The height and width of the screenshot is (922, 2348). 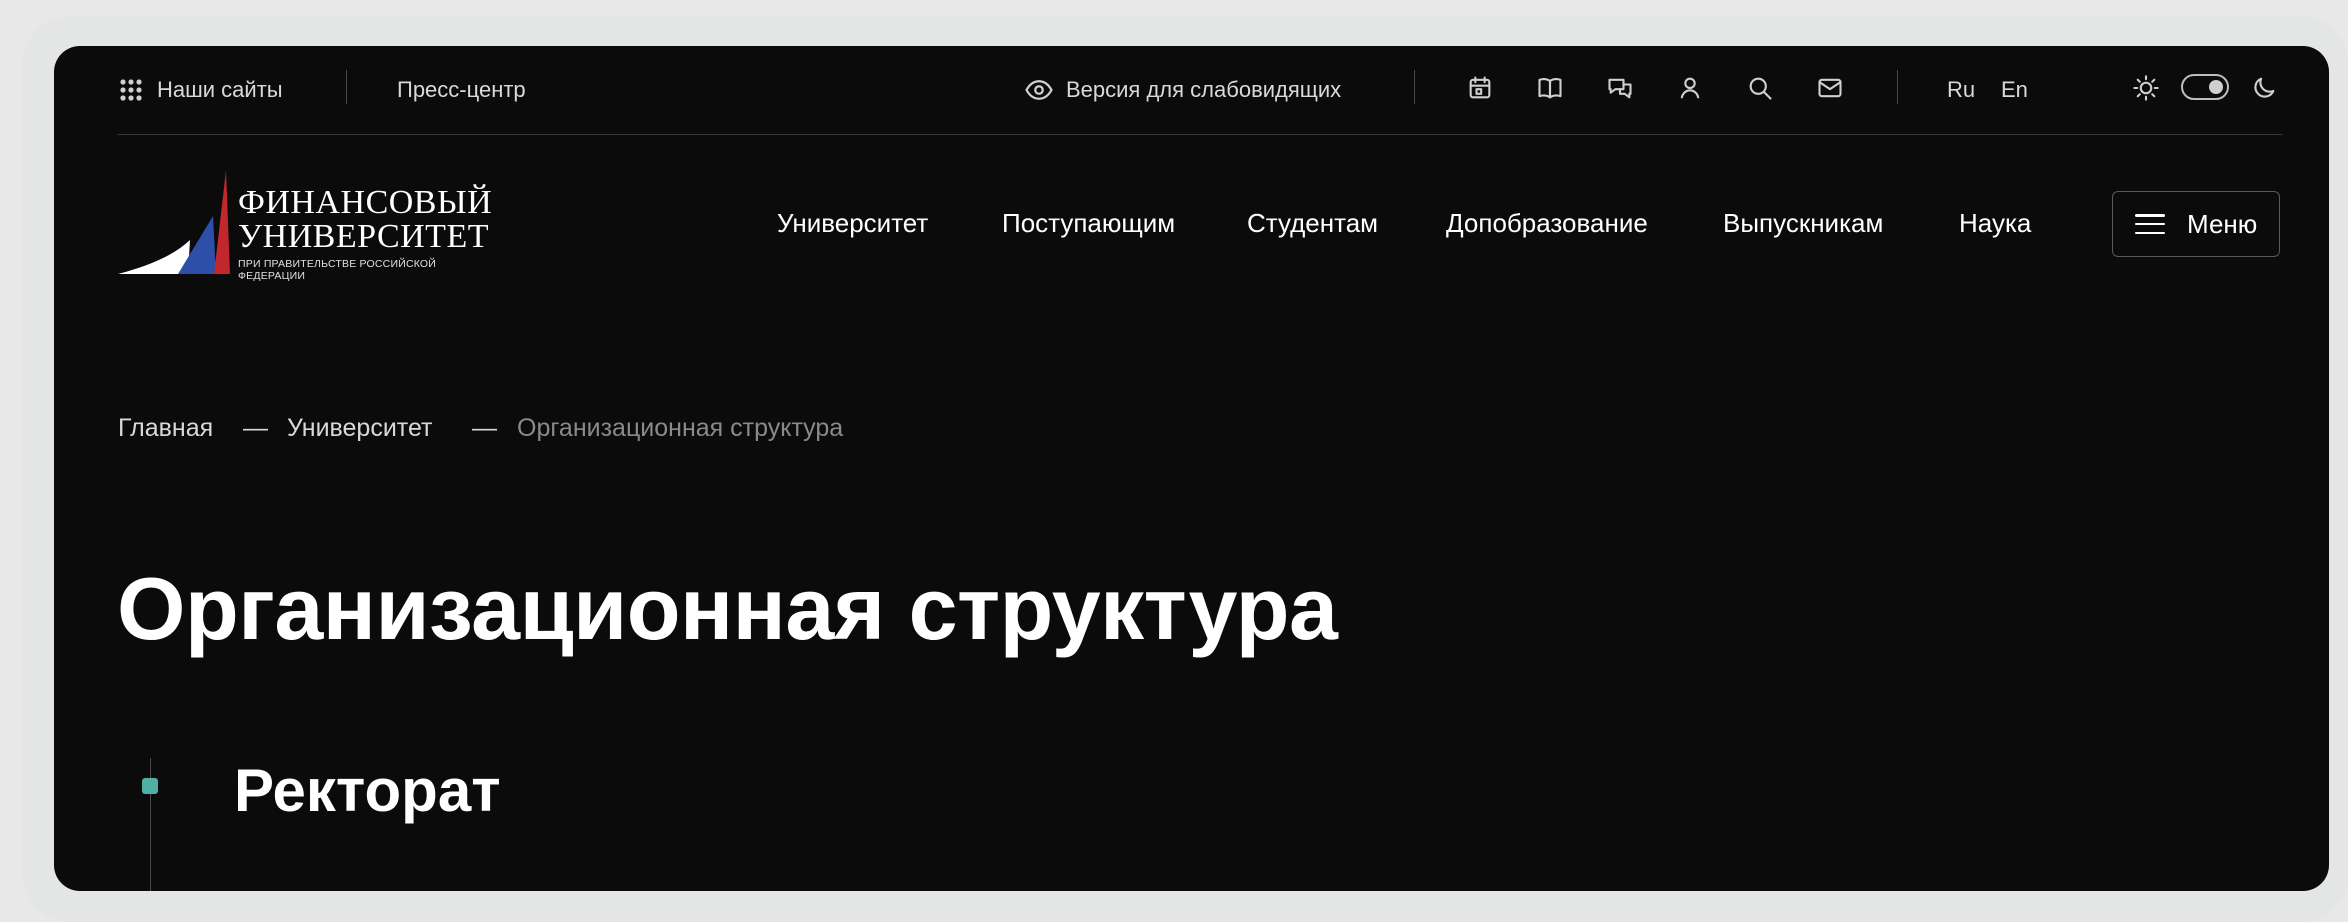 What do you see at coordinates (150, 786) in the screenshot?
I see `timeline-marker` at bounding box center [150, 786].